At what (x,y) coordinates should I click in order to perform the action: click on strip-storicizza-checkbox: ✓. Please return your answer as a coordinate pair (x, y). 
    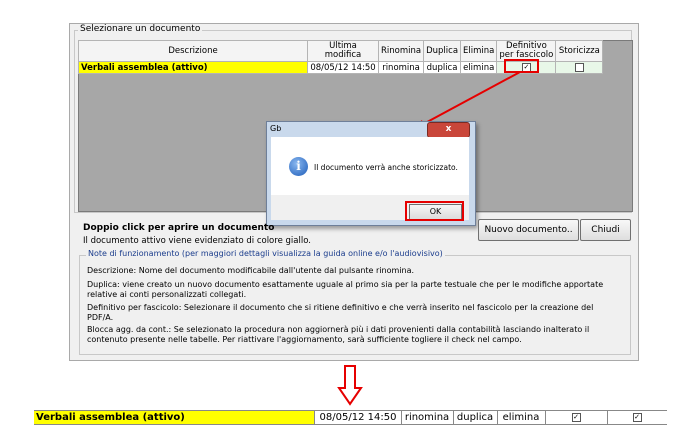
    Looking at the image, I should click on (637, 417).